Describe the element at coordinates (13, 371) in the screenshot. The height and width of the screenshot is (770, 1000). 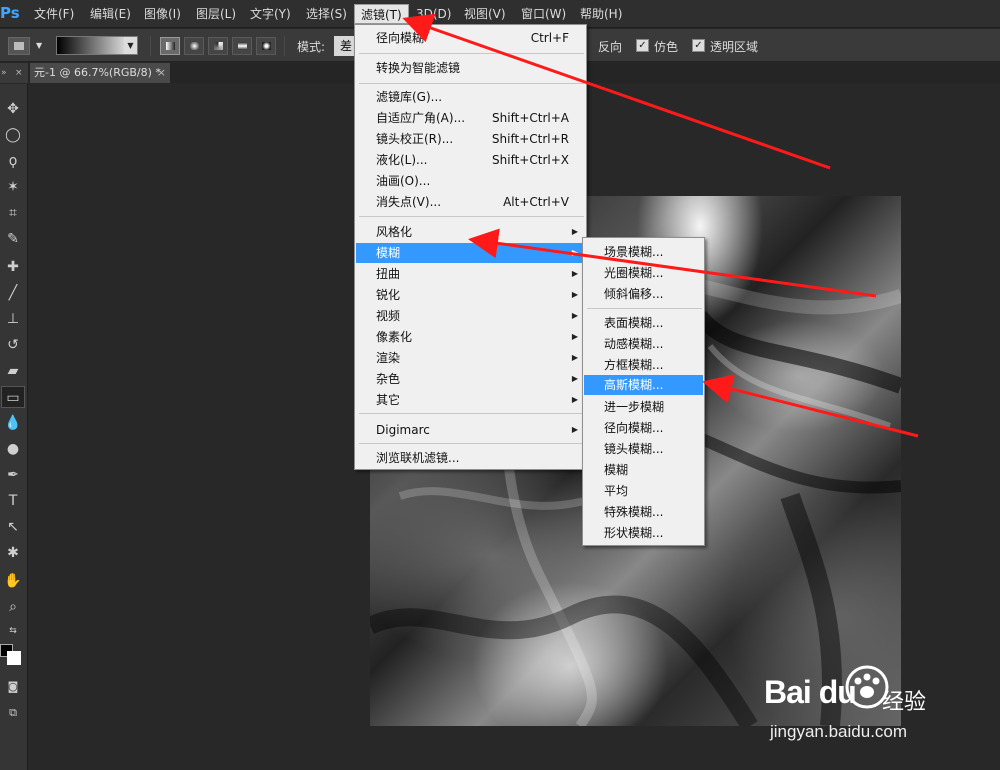
I see `eraser-tool-icon: ▰` at that location.